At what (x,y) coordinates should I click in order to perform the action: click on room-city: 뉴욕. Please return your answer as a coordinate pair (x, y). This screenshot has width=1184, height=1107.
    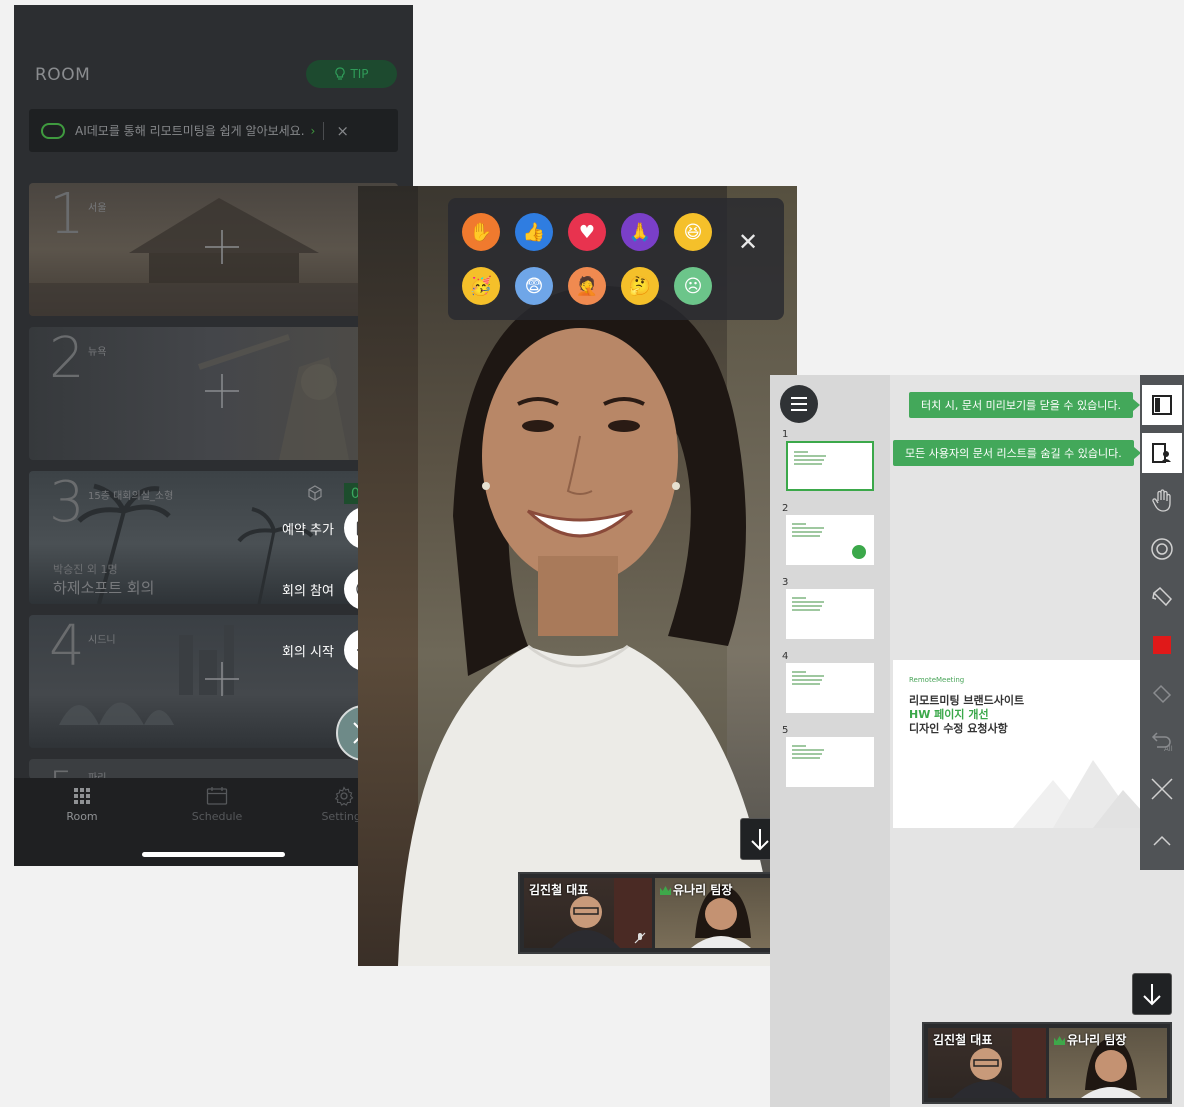
    Looking at the image, I should click on (97, 352).